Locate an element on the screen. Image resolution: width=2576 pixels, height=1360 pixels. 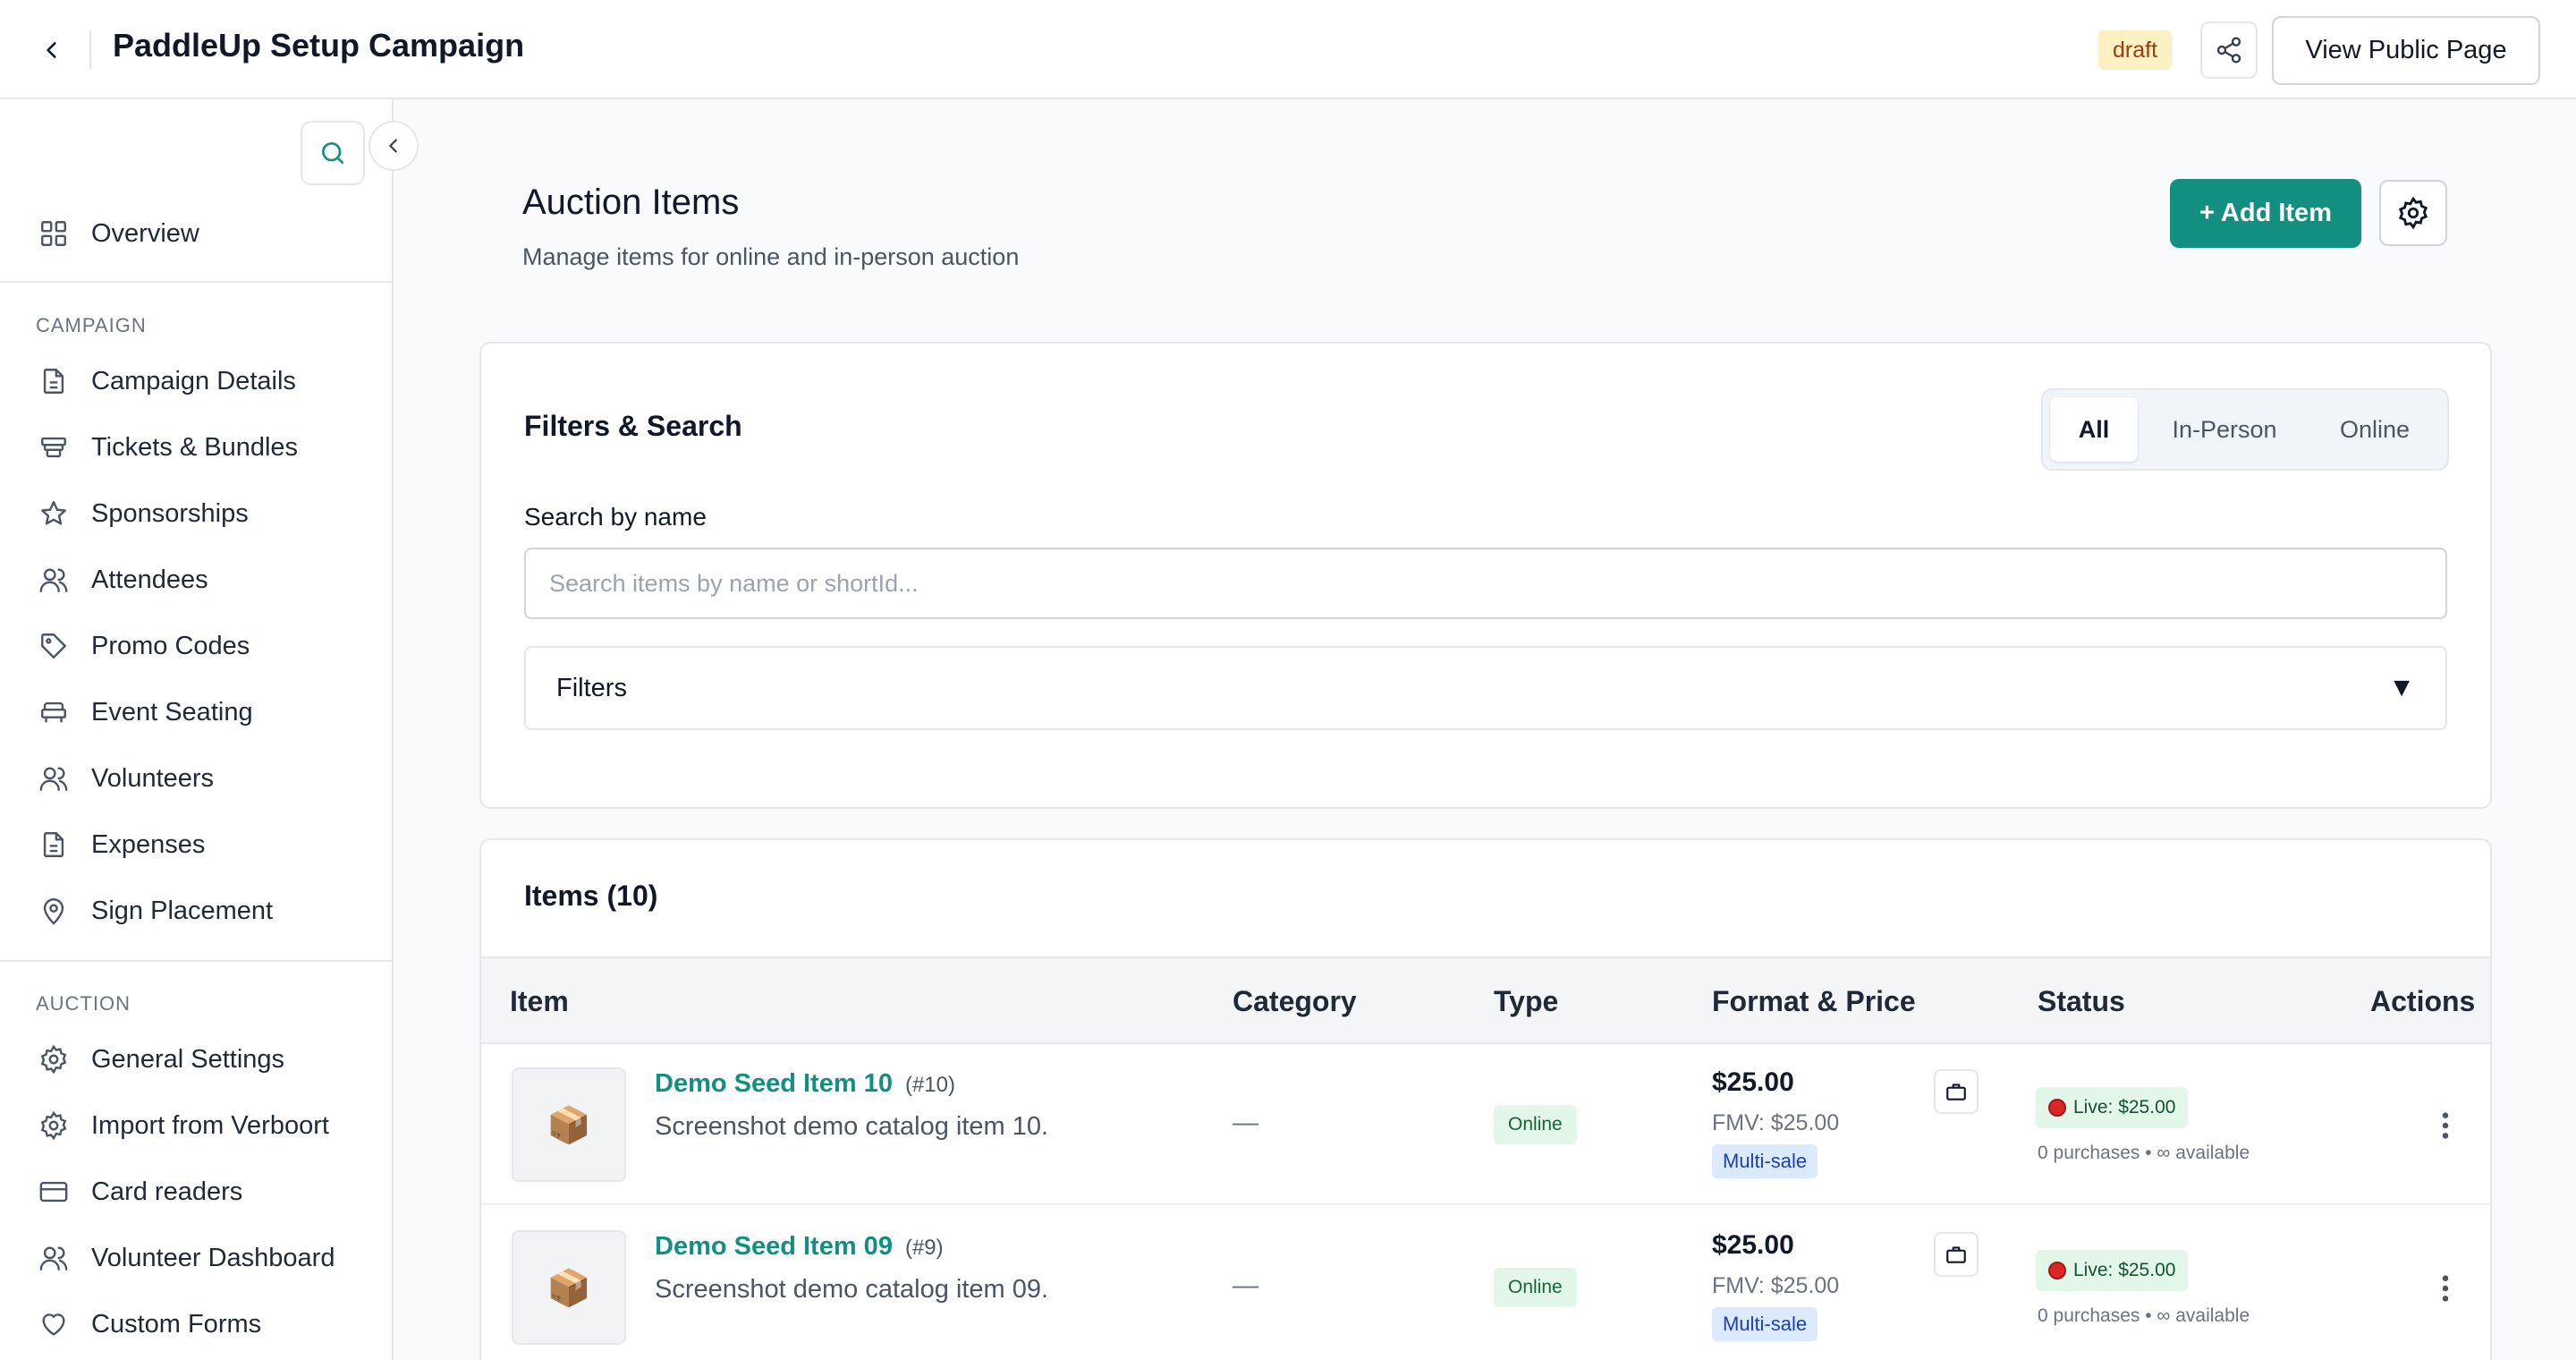
filters-accordion-label: Filters is located at coordinates (591, 687).